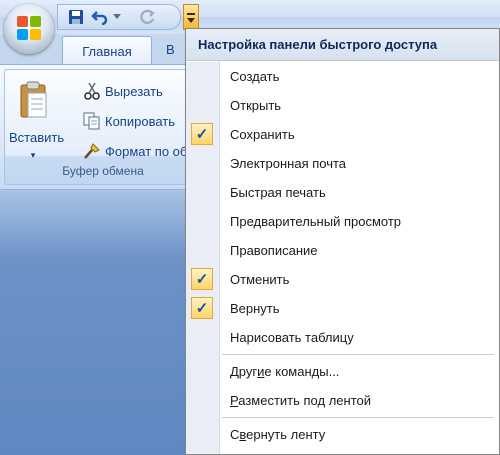 Image resolution: width=500 pixels, height=455 pixels. What do you see at coordinates (37, 120) in the screenshot?
I see `paste-button: Вставить ▾` at bounding box center [37, 120].